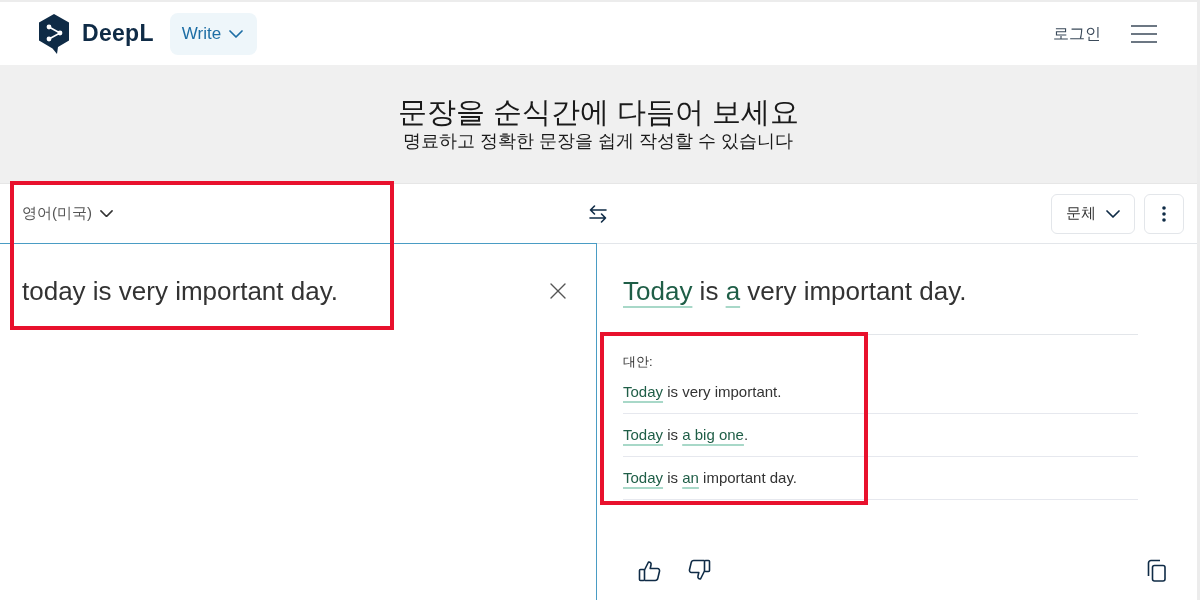  What do you see at coordinates (699, 570) in the screenshot?
I see `thumbs-down-icon` at bounding box center [699, 570].